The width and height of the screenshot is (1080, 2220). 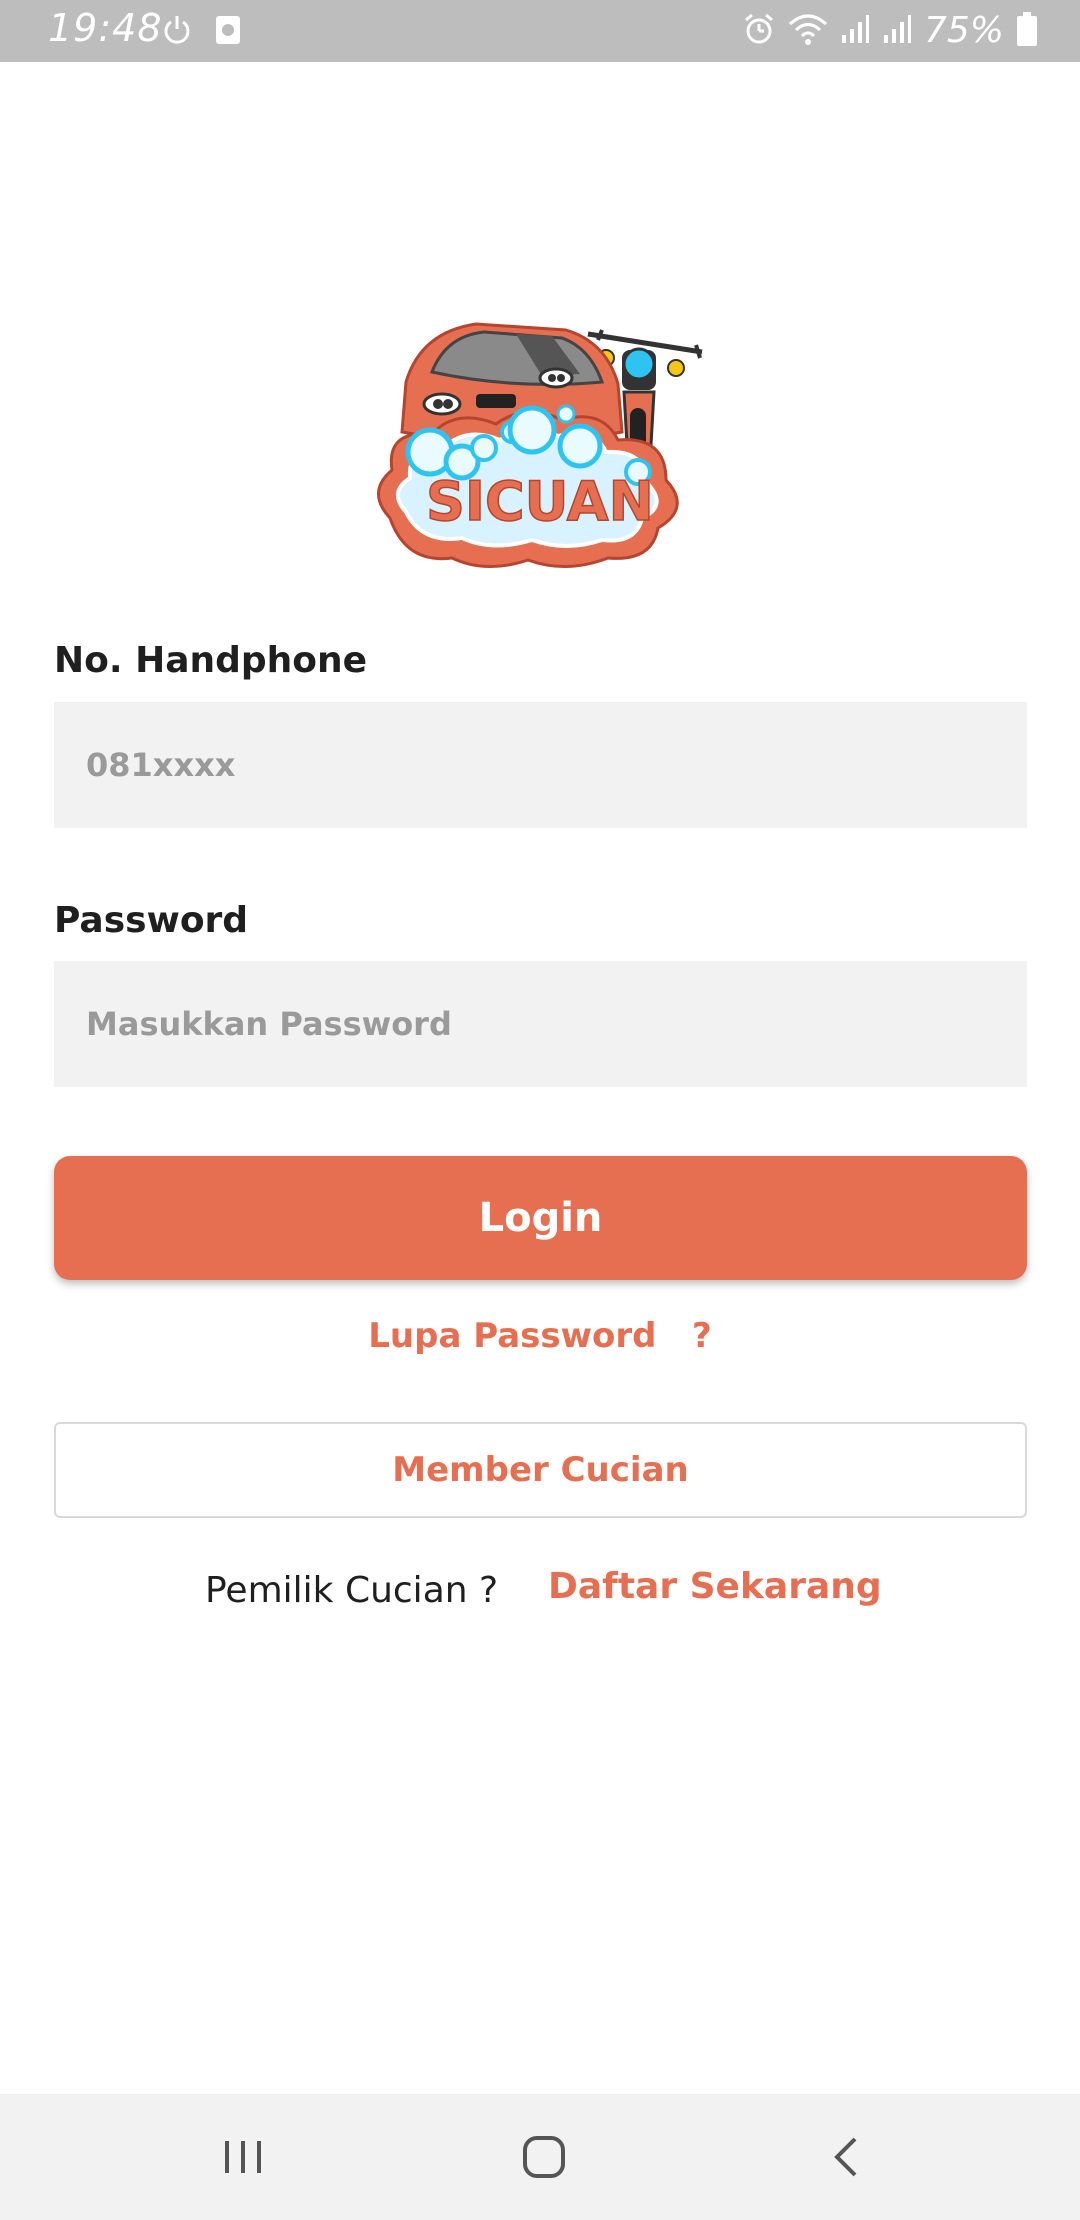 I want to click on back-icon, so click(x=847, y=2157).